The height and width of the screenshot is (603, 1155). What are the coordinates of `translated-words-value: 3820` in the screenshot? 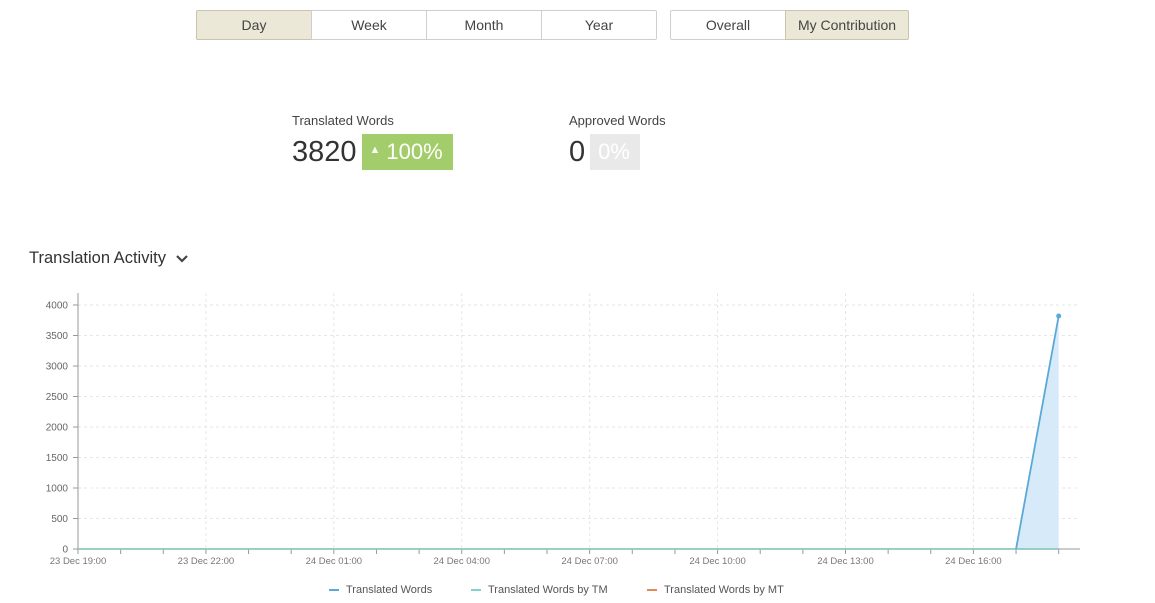 It's located at (324, 152).